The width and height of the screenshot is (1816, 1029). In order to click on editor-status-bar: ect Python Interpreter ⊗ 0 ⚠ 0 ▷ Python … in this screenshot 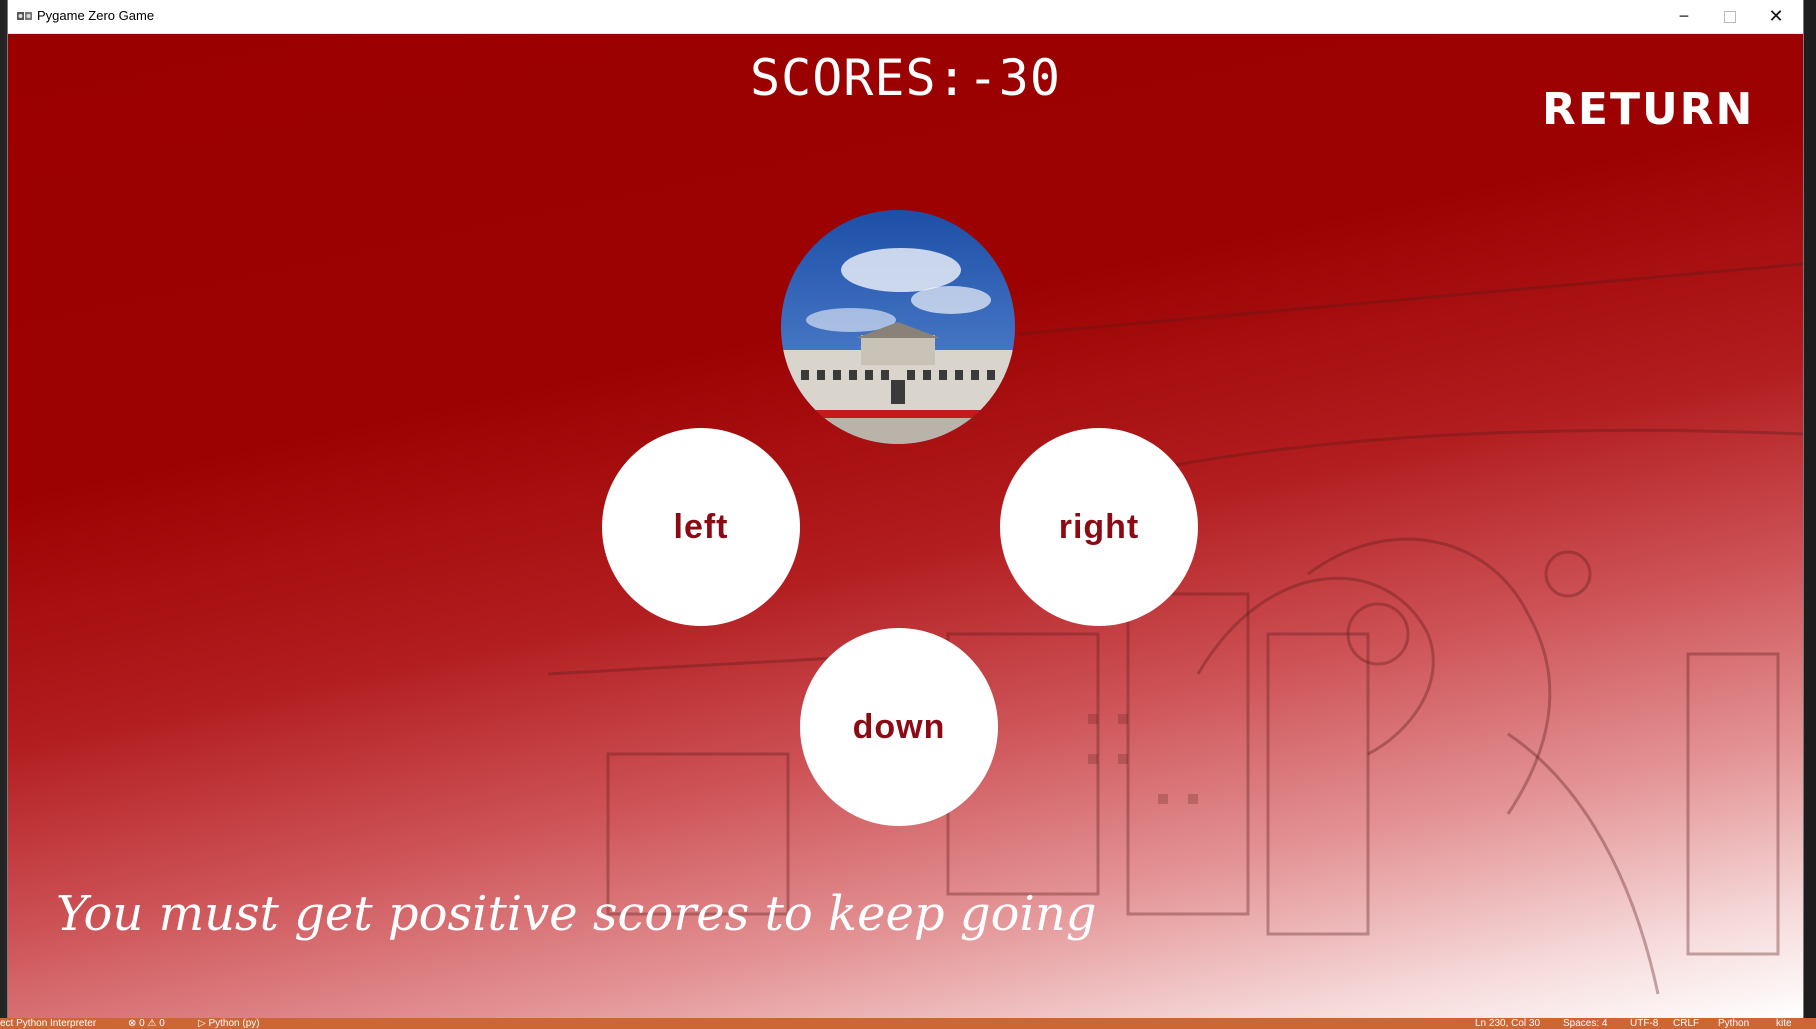, I will do `click(908, 1023)`.